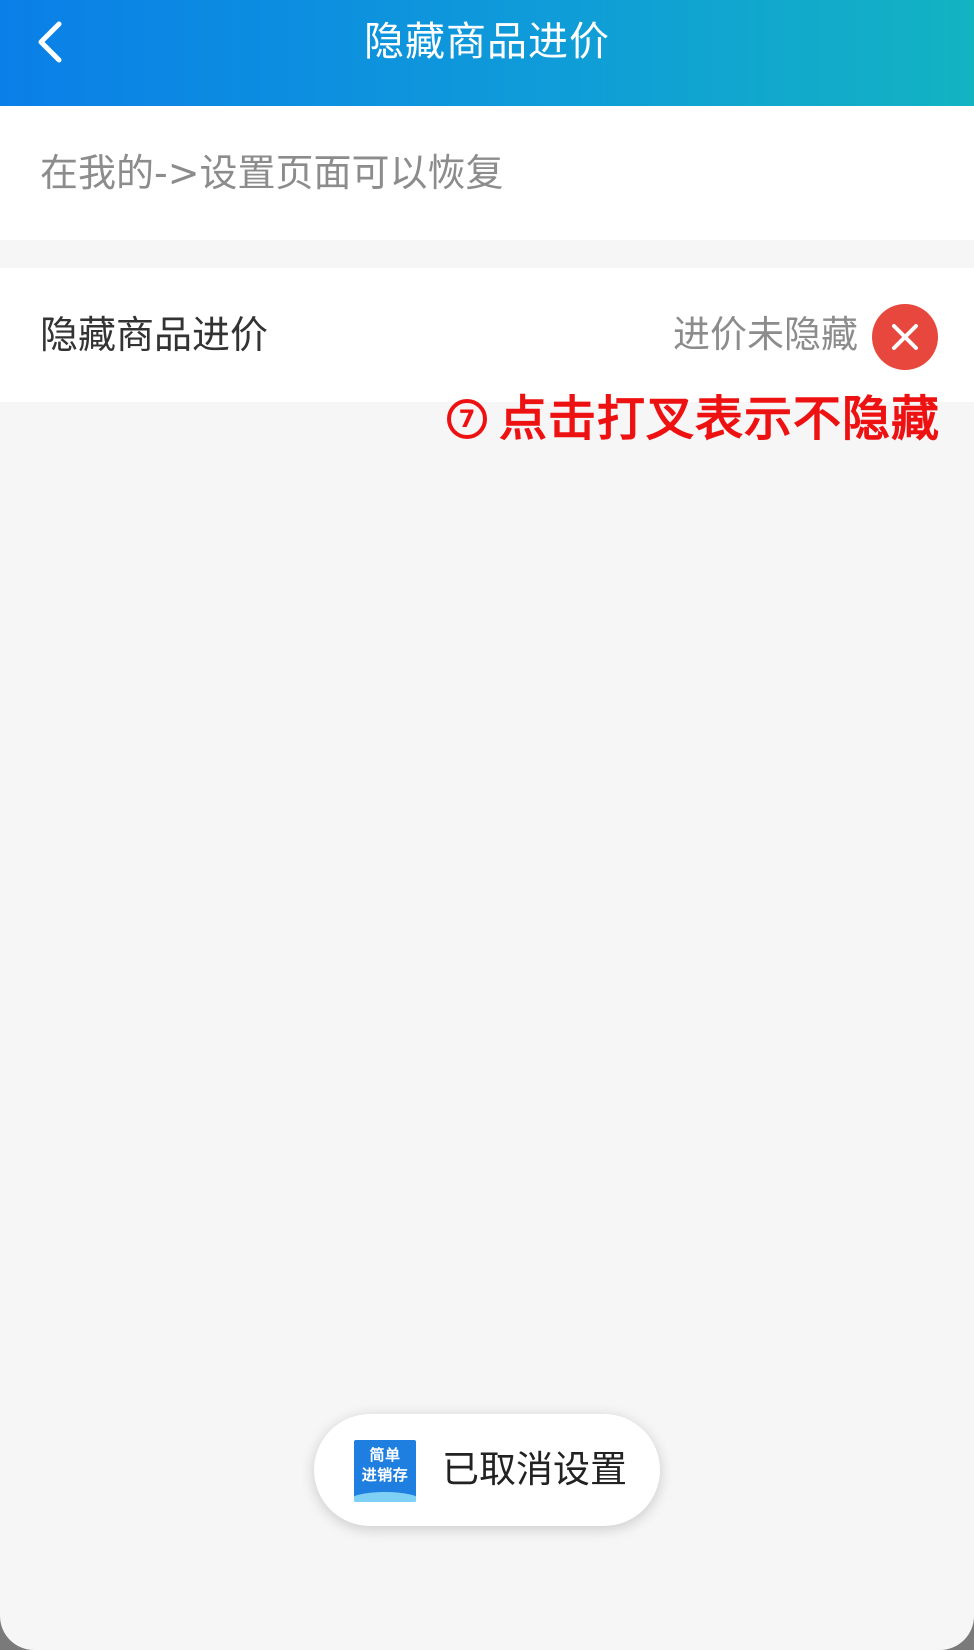  I want to click on toast-text: 已取消设置, so click(534, 1469).